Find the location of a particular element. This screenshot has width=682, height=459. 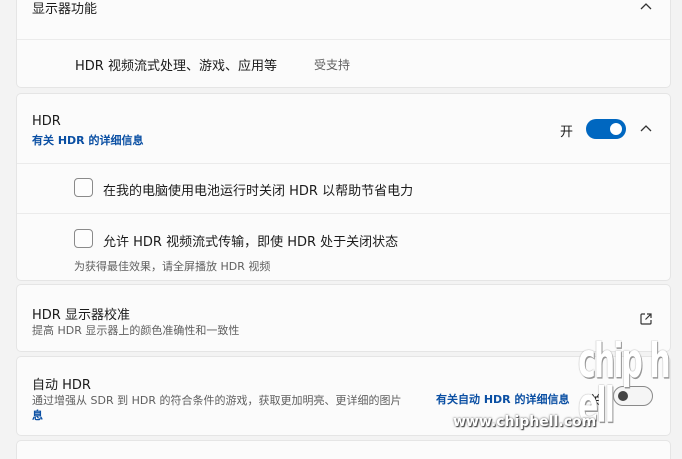

battery-hdr-checkbox is located at coordinates (83, 187).